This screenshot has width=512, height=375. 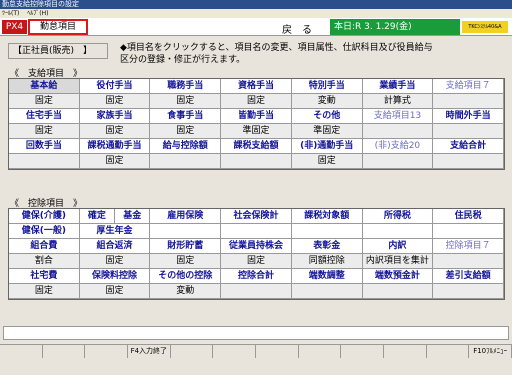 What do you see at coordinates (115, 276) in the screenshot?
I see `deduction-item-3-1: 保険料控除` at bounding box center [115, 276].